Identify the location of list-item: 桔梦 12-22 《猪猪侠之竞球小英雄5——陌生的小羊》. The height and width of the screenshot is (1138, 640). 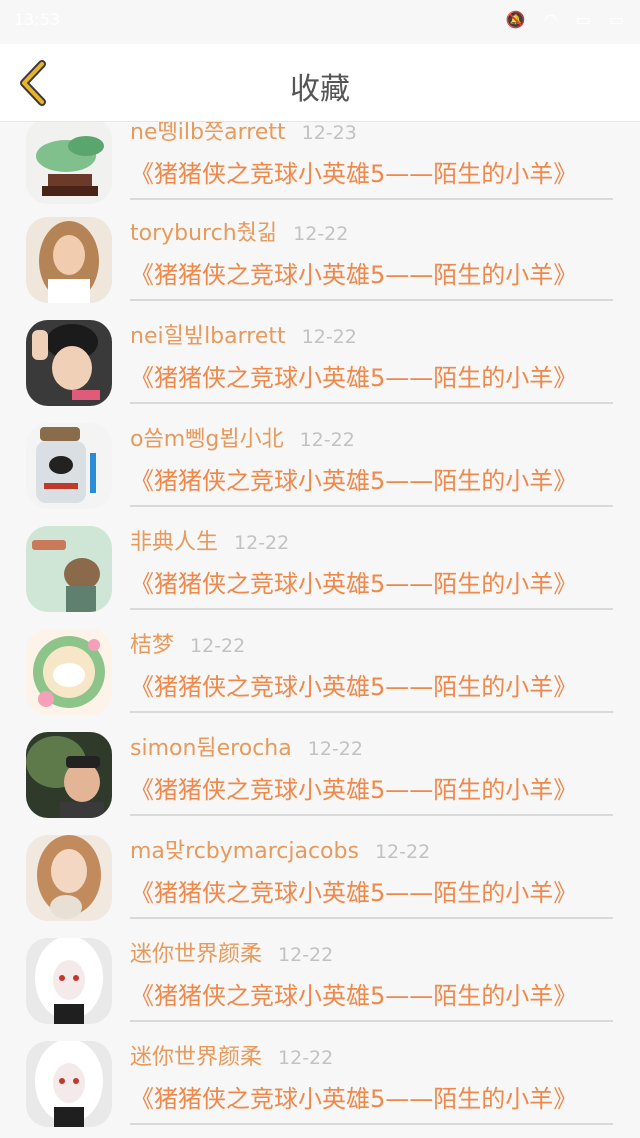
(320, 678).